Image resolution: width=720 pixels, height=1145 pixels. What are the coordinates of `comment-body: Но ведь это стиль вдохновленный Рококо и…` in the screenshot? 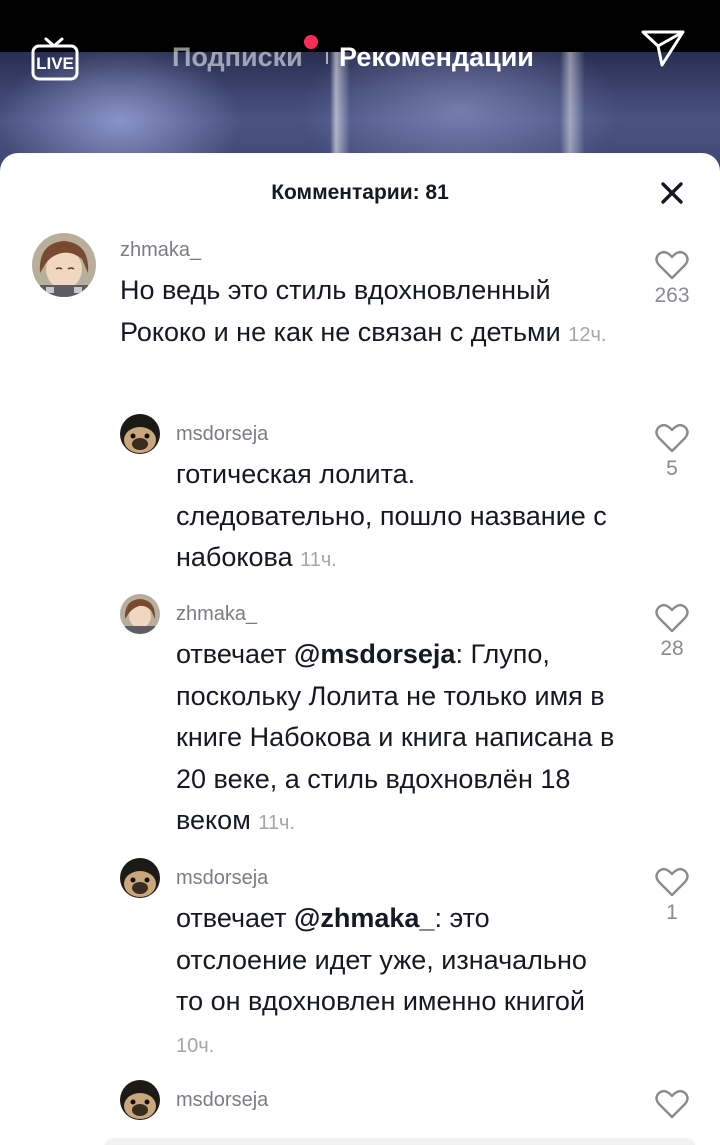 It's located at (340, 311).